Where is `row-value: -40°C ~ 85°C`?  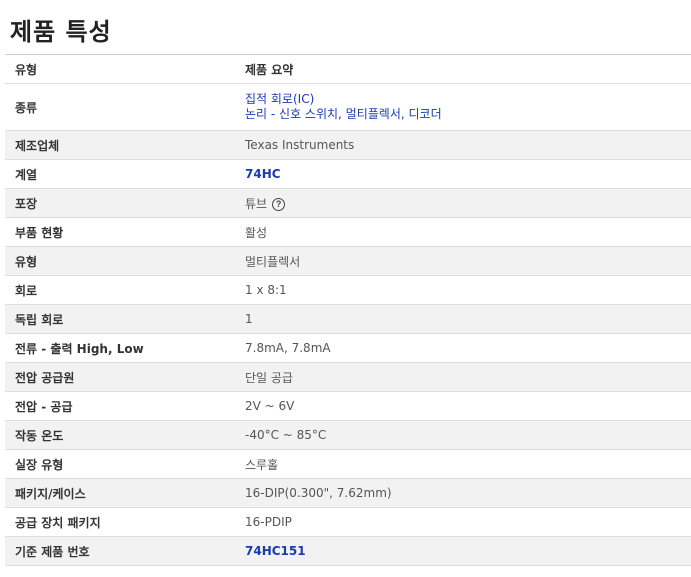
row-value: -40°C ~ 85°C is located at coordinates (286, 435).